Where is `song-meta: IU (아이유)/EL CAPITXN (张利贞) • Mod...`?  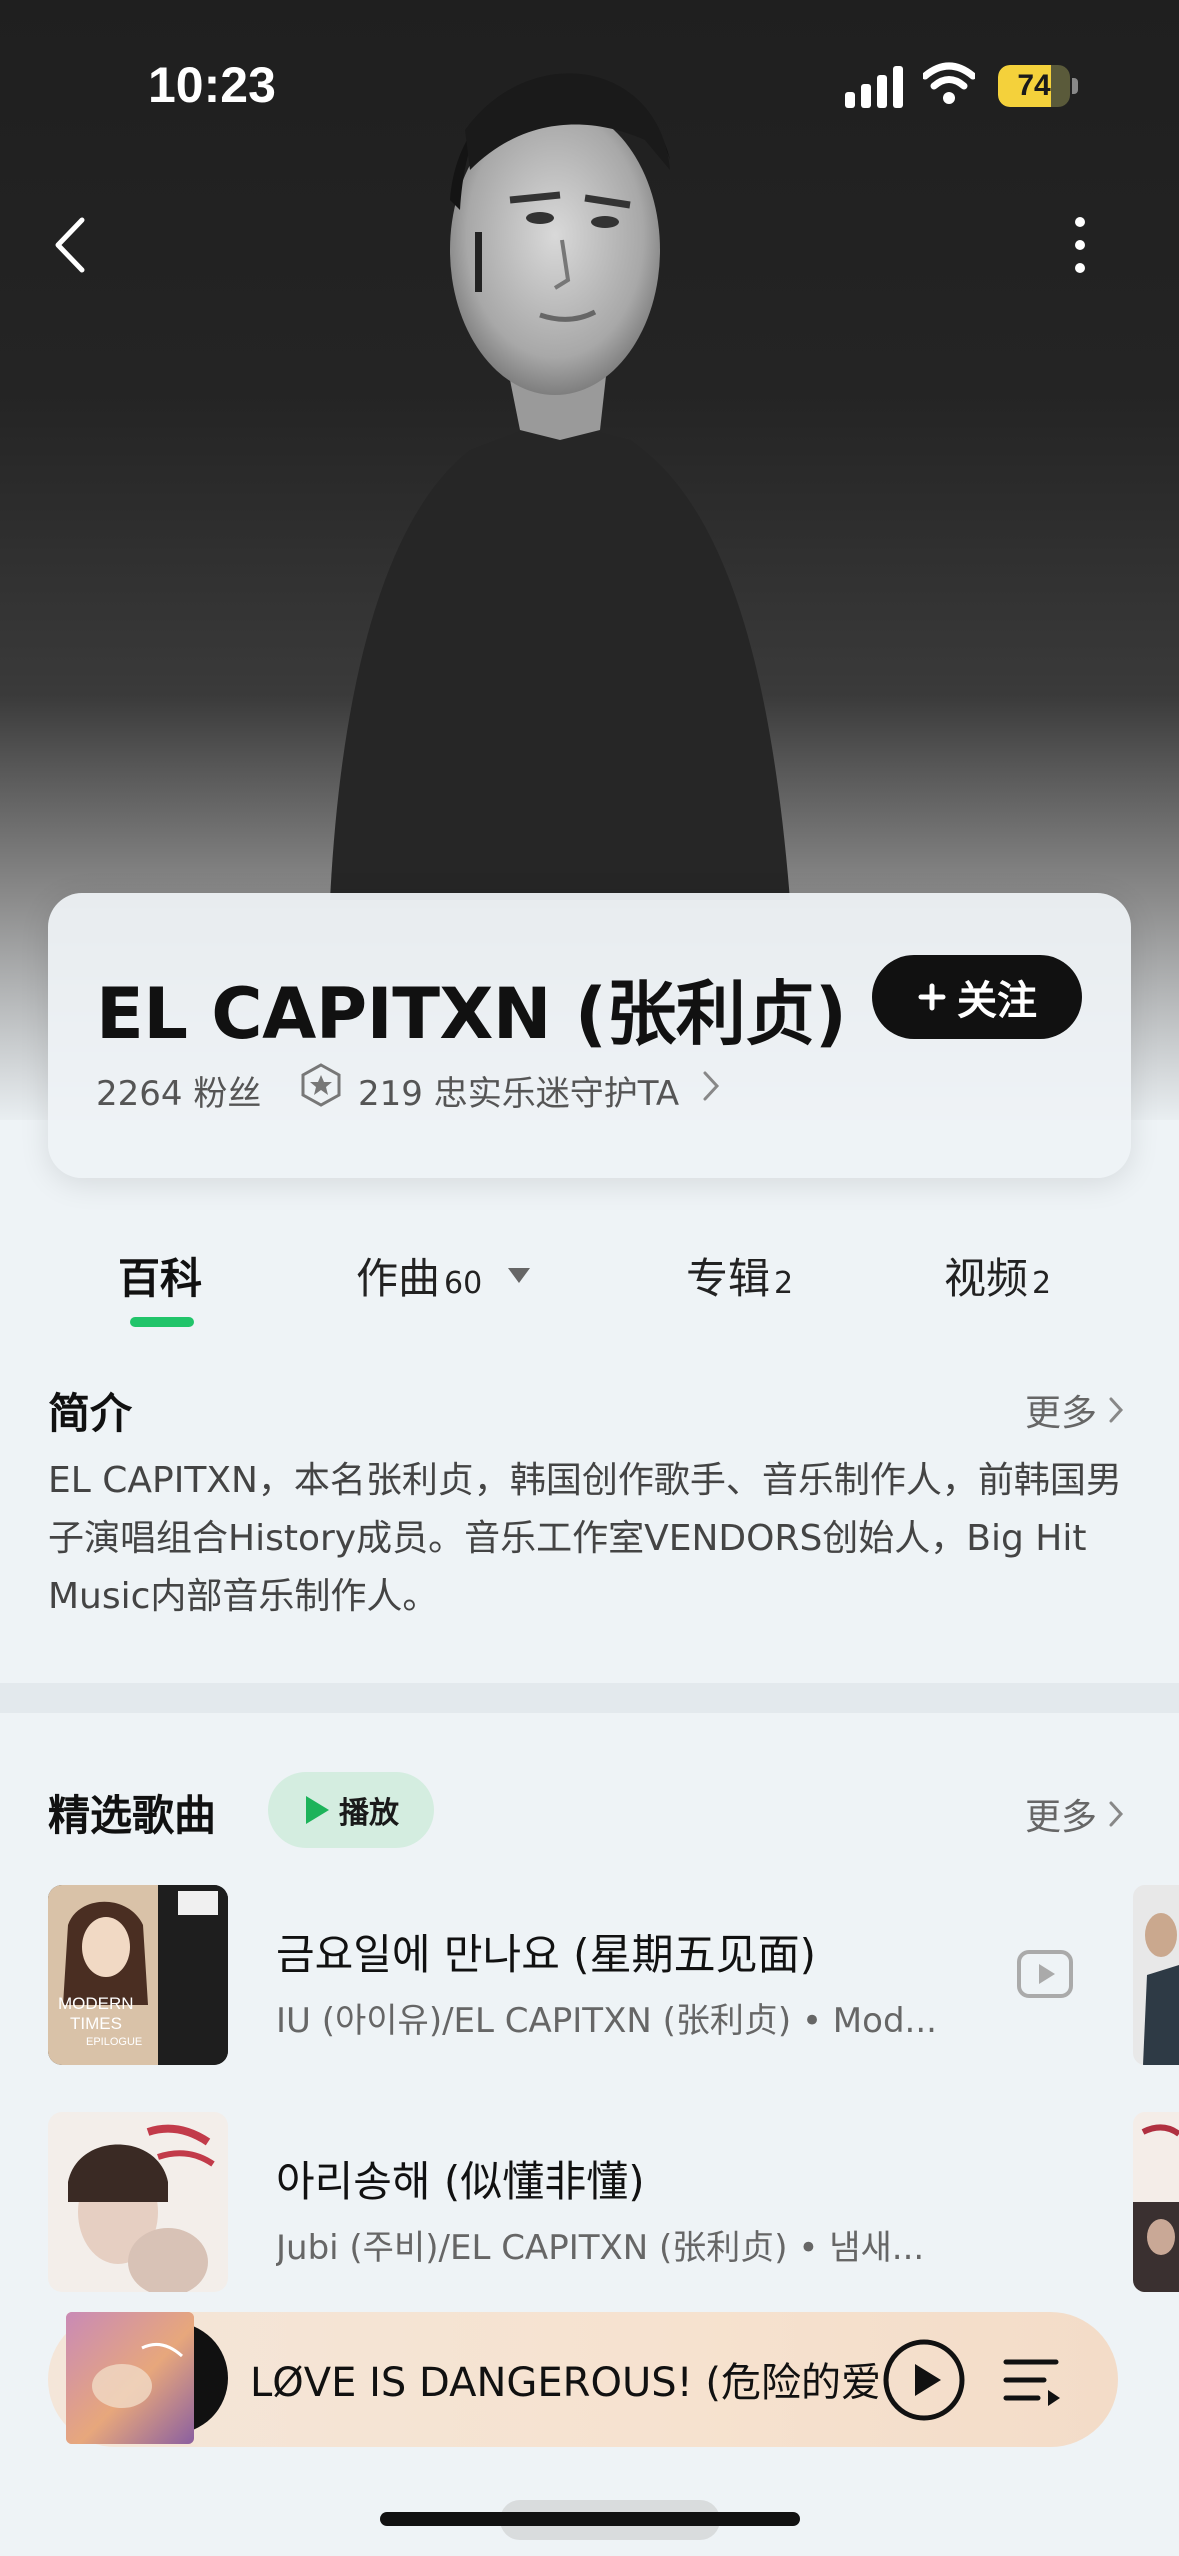
song-meta: IU (아이유)/EL CAPITXN (张利贞) • Mod... is located at coordinates (606, 2021).